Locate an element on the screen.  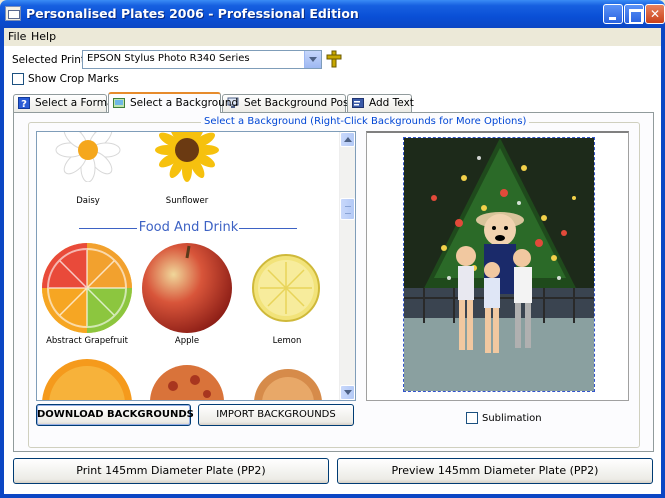
pie-thumbnail is located at coordinates (288, 384).